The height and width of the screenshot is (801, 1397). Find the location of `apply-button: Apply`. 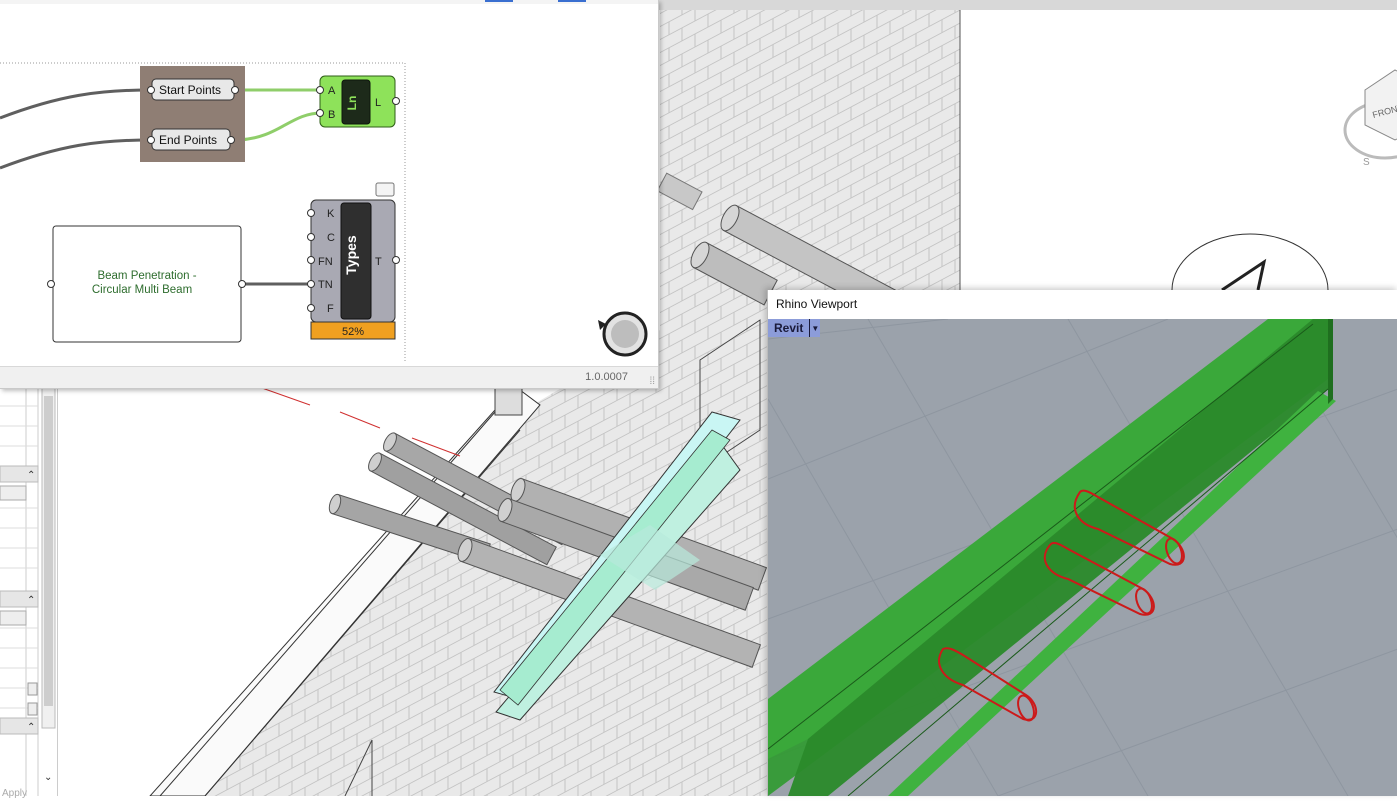

apply-button: Apply is located at coordinates (14, 793).